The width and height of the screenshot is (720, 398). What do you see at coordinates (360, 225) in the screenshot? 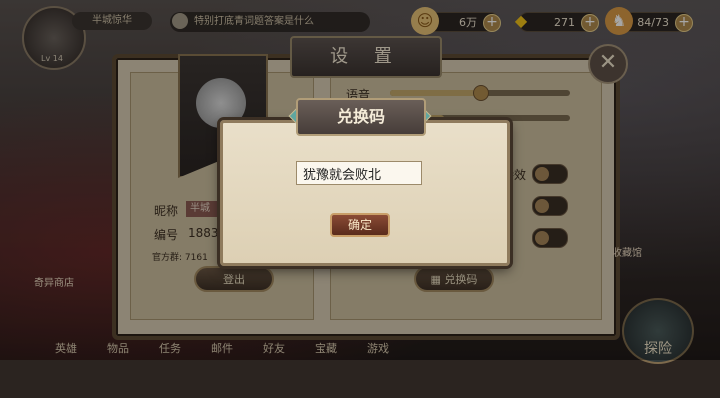
I see `confirm-button: 确定` at bounding box center [360, 225].